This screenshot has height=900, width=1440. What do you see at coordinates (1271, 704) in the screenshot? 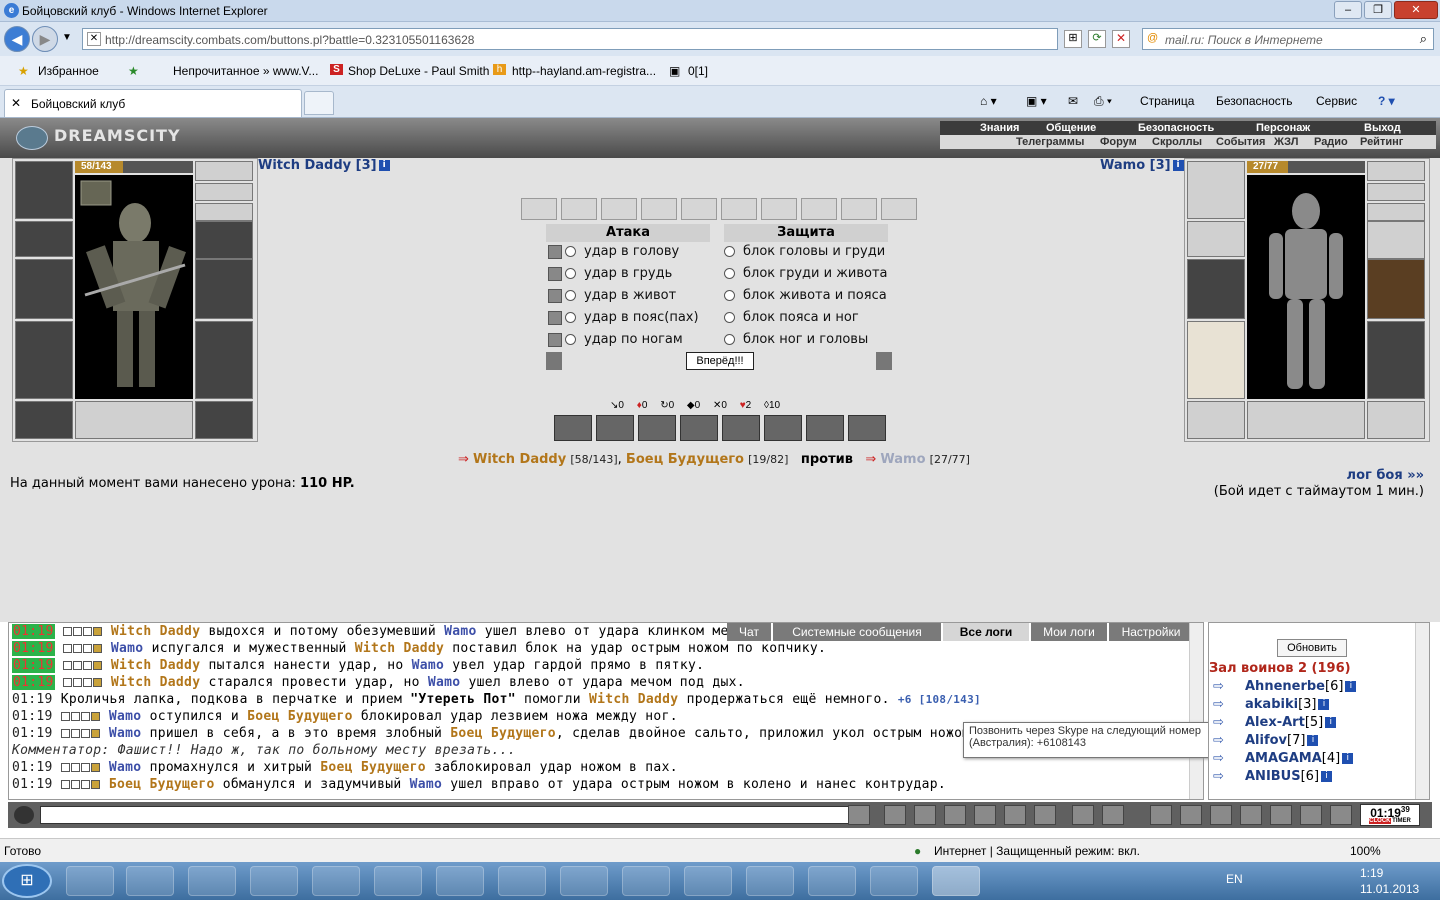
I see `player-list-item: ⇨ akabiki[3] i` at bounding box center [1271, 704].